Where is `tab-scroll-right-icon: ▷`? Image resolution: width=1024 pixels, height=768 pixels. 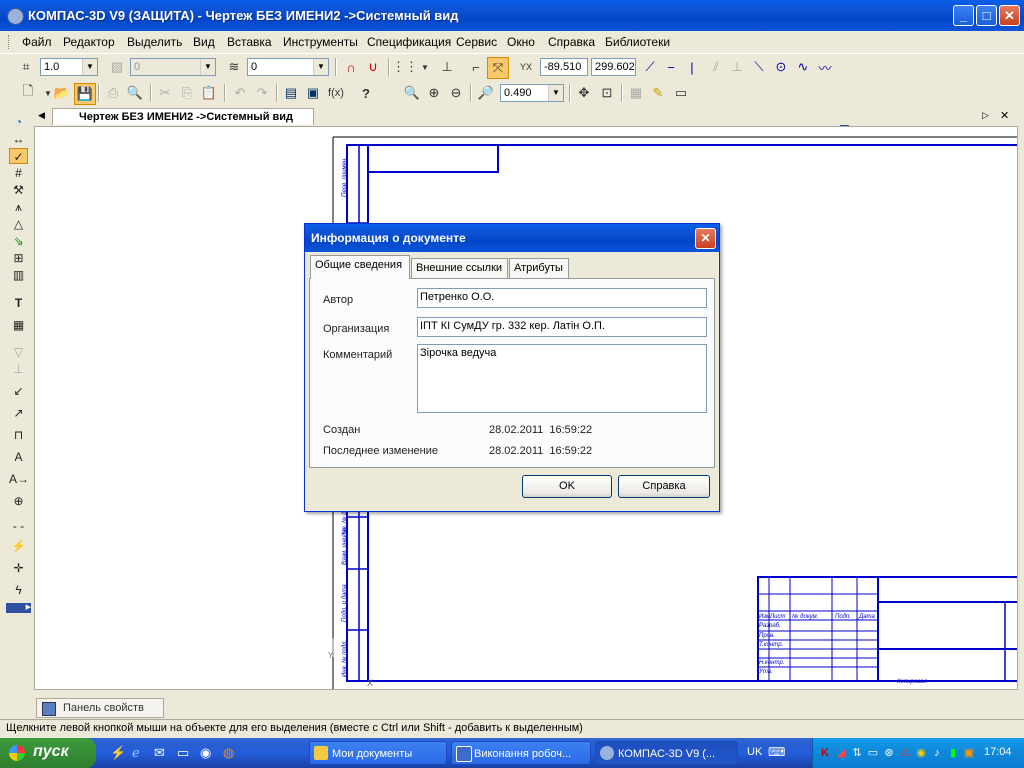 tab-scroll-right-icon: ▷ is located at coordinates (985, 115).